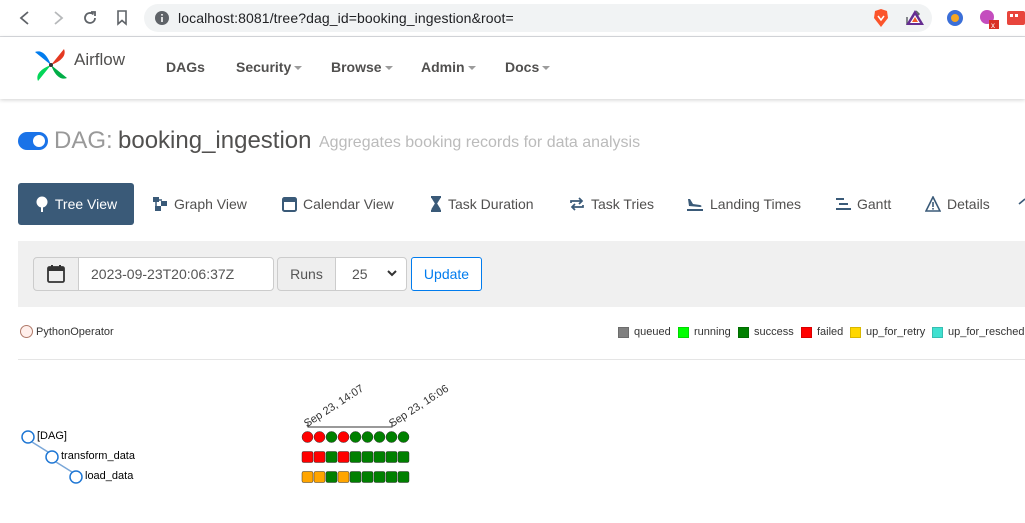 Image resolution: width=1025 pixels, height=523 pixels. I want to click on task-label: [DAG], so click(52, 436).